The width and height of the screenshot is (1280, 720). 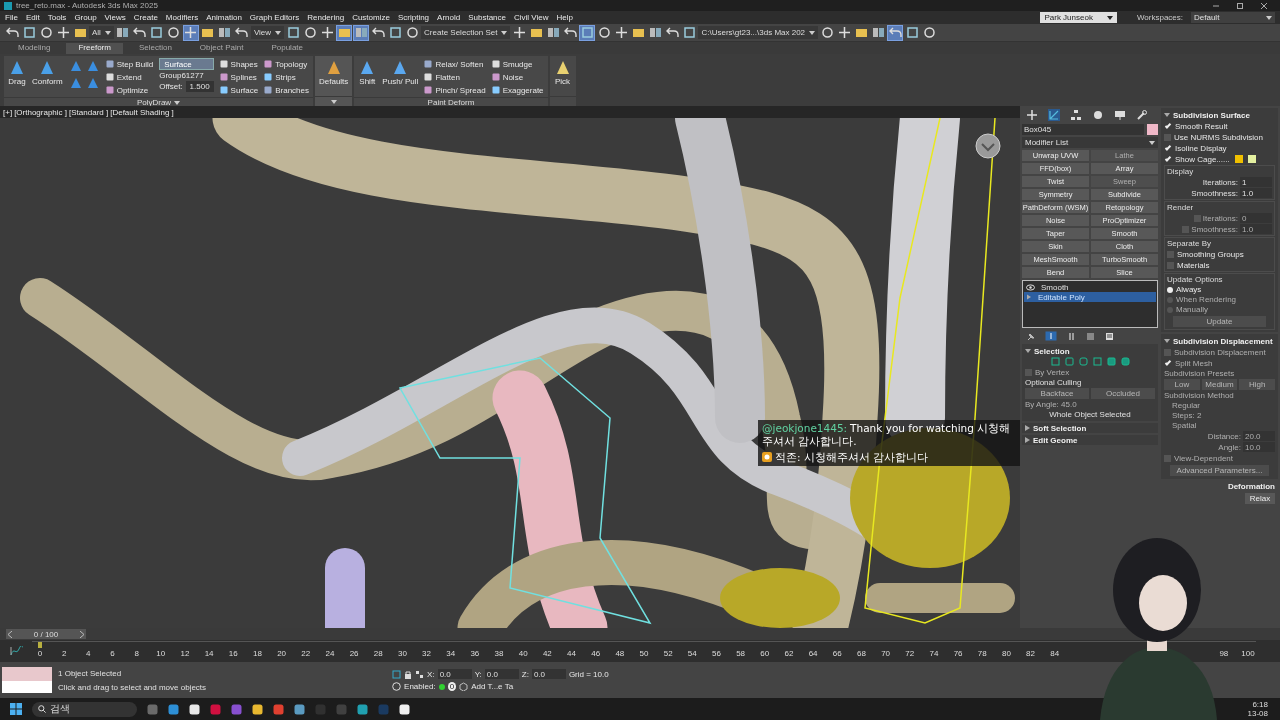 I want to click on number-spinner: 1.0, so click(x=1256, y=229).